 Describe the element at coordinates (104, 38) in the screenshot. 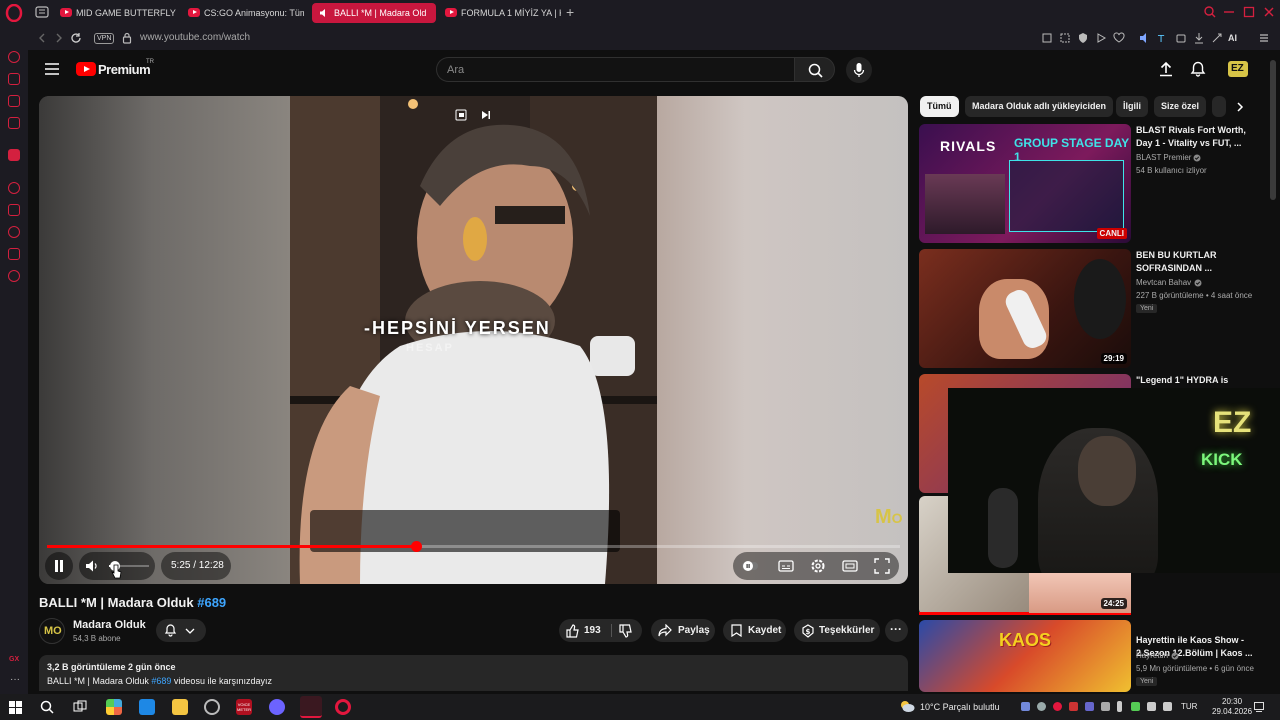

I see `vpn-badge: VPN` at that location.